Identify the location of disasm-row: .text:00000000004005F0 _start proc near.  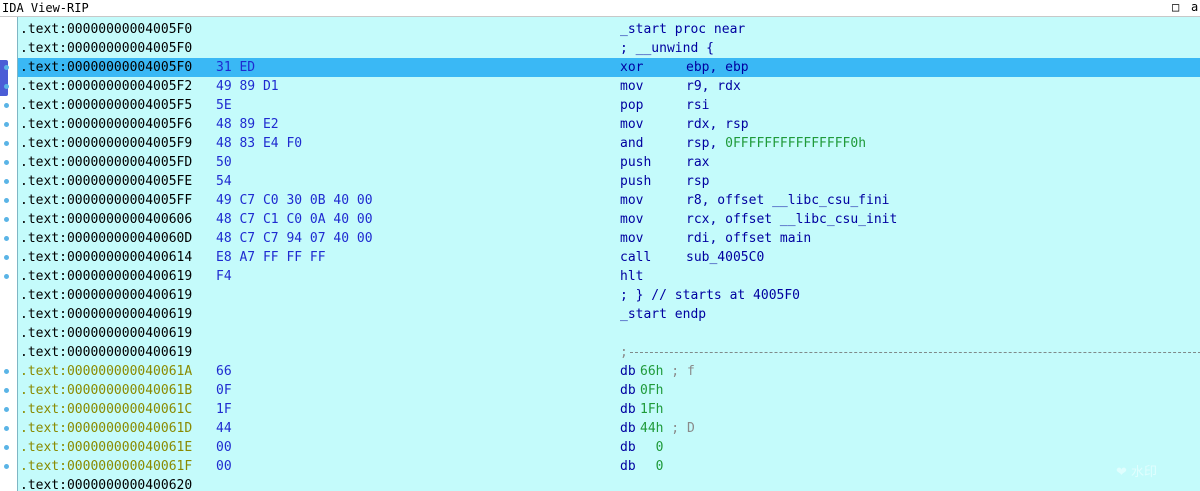
(609, 29).